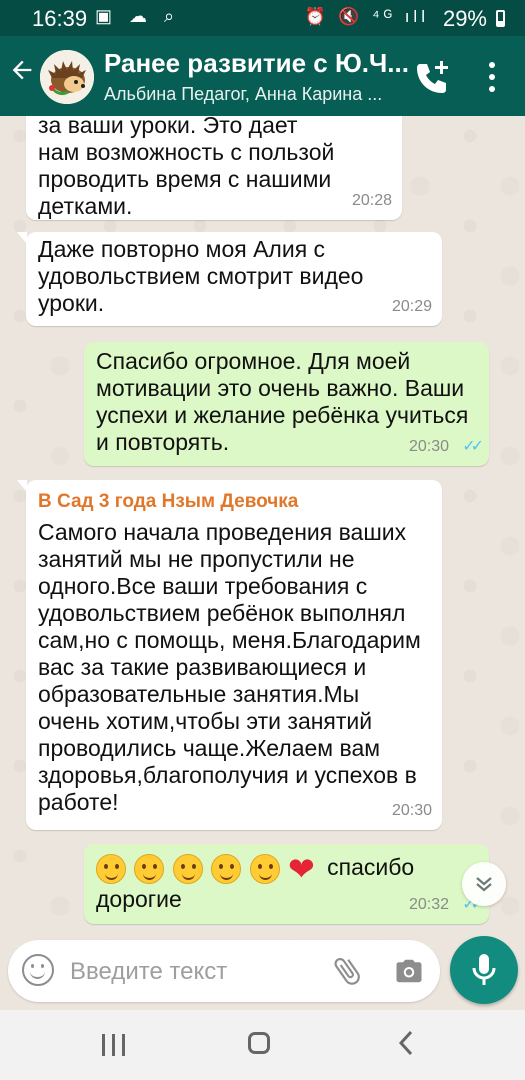  I want to click on emoji-row: ❤, so click(211, 869).